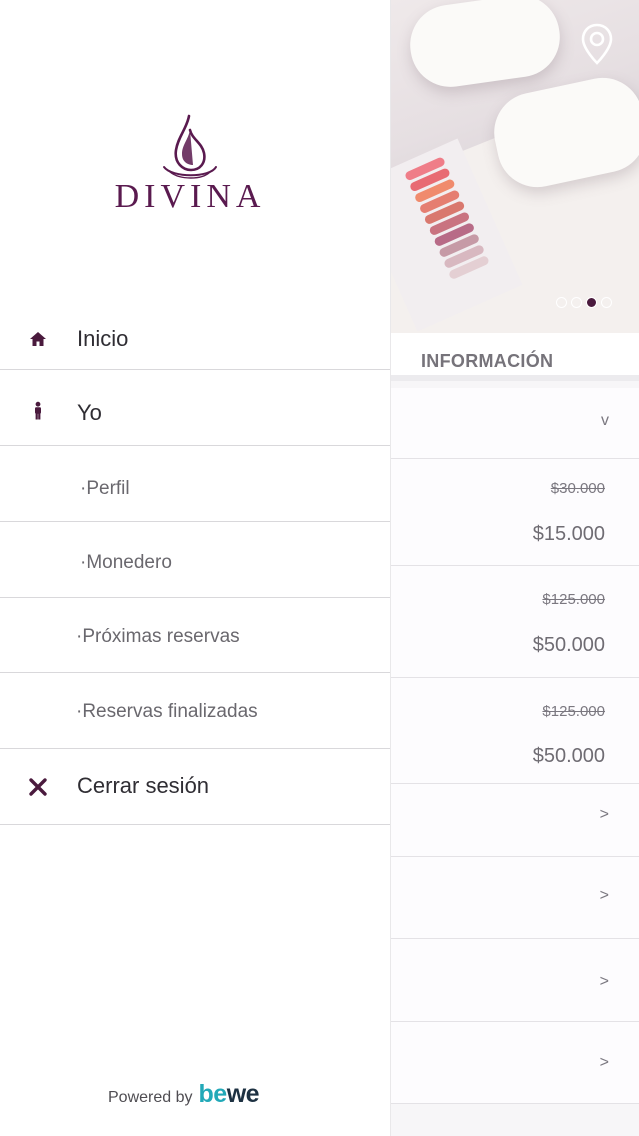  What do you see at coordinates (158, 636) in the screenshot?
I see `menu-item-label: ·Próximas reservas` at bounding box center [158, 636].